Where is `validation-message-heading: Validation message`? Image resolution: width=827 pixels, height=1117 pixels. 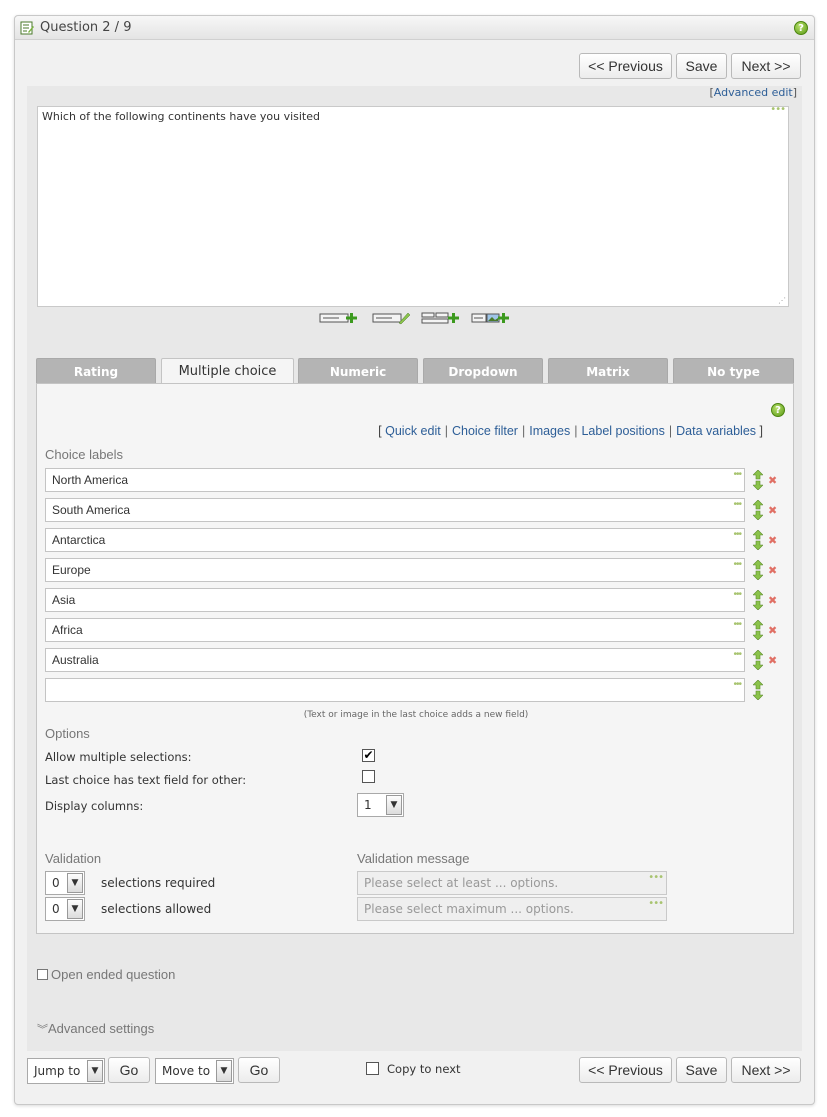
validation-message-heading: Validation message is located at coordinates (413, 858).